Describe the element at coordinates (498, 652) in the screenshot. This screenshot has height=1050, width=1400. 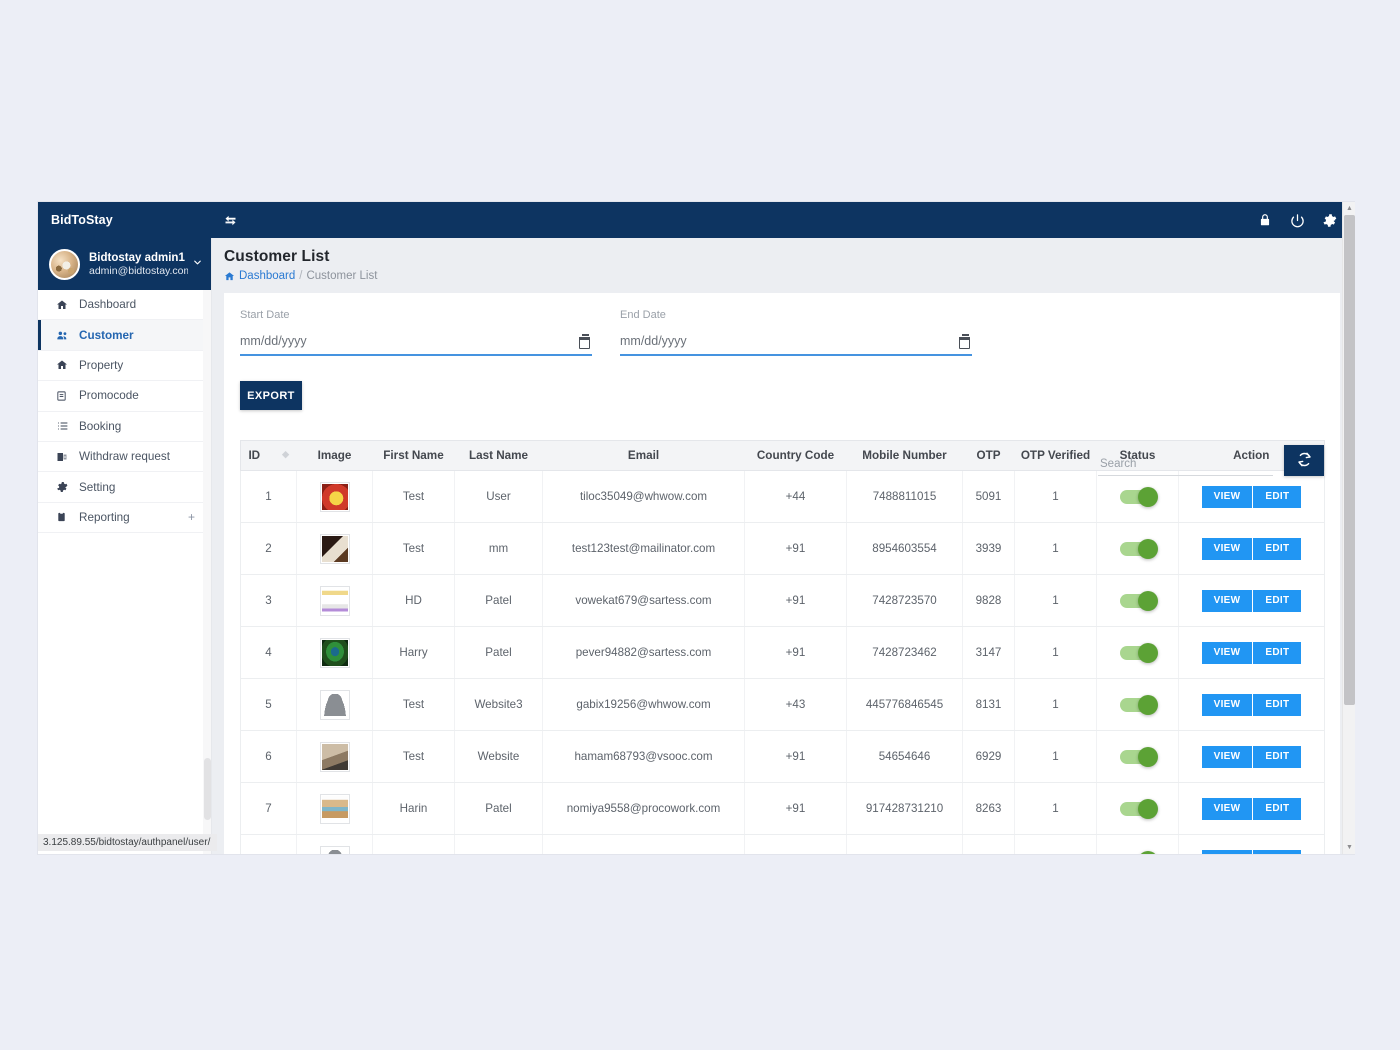
I see `cell-last-name: Patel` at that location.